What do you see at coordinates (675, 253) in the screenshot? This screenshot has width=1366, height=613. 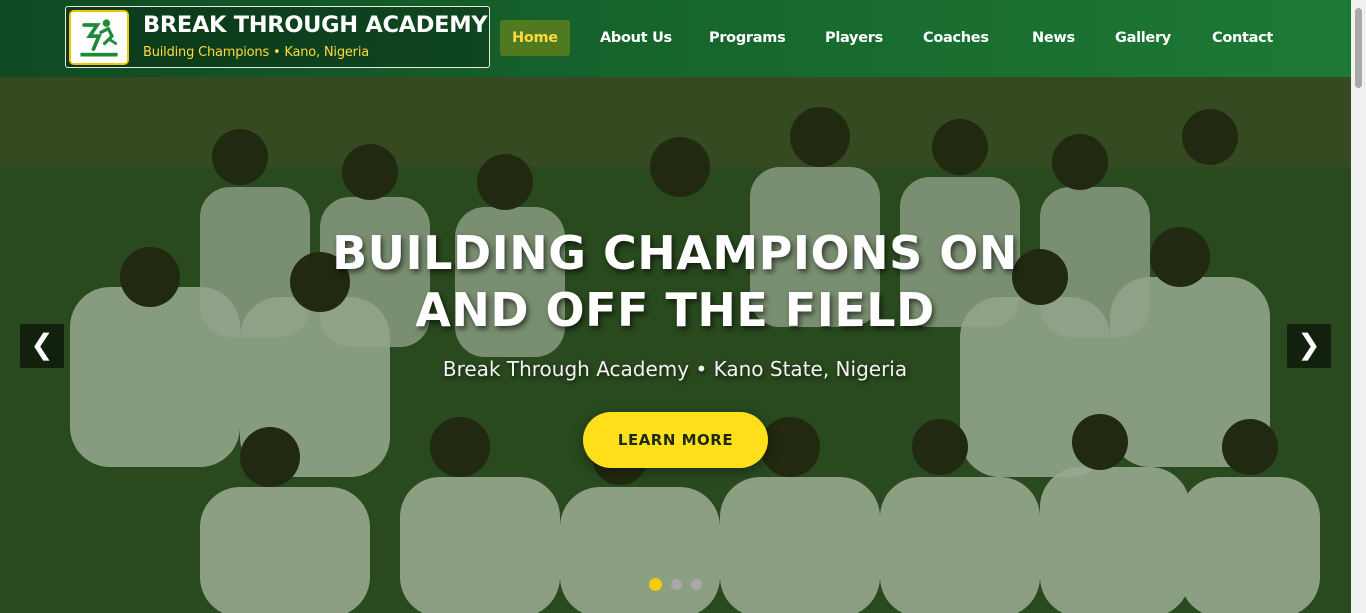 I see `hero-title-line-1: BUILDING CHAMPIONS ON` at bounding box center [675, 253].